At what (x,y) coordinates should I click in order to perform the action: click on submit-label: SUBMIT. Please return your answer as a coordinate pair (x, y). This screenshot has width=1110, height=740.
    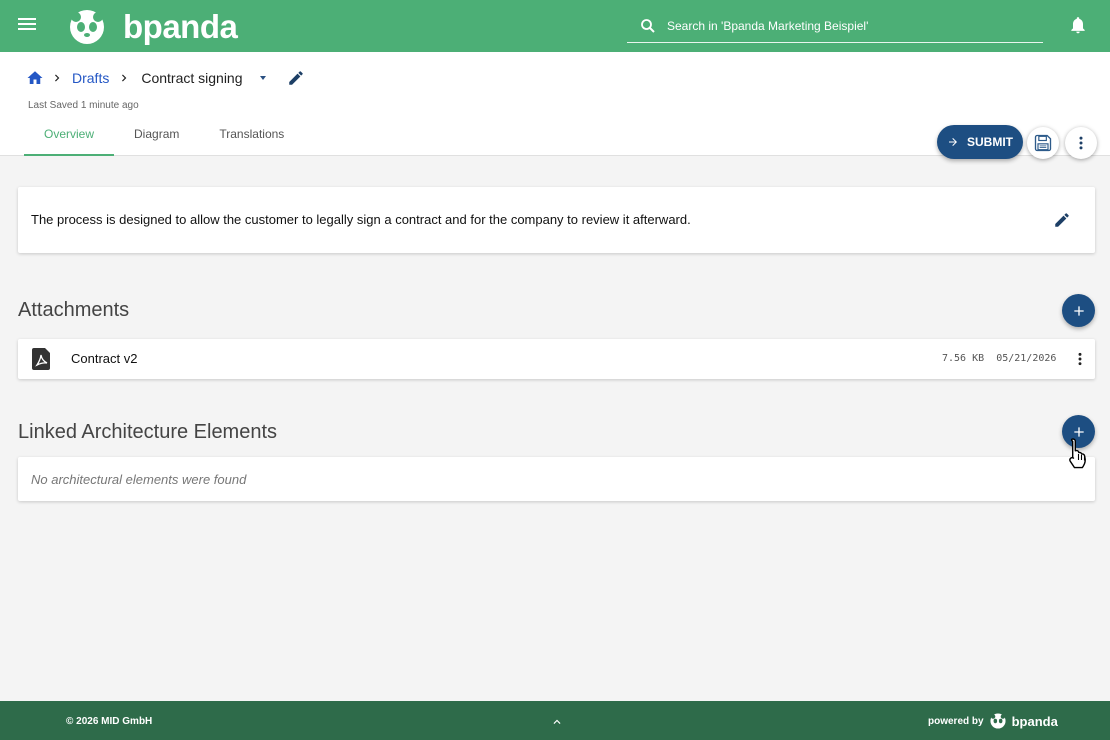
    Looking at the image, I should click on (990, 142).